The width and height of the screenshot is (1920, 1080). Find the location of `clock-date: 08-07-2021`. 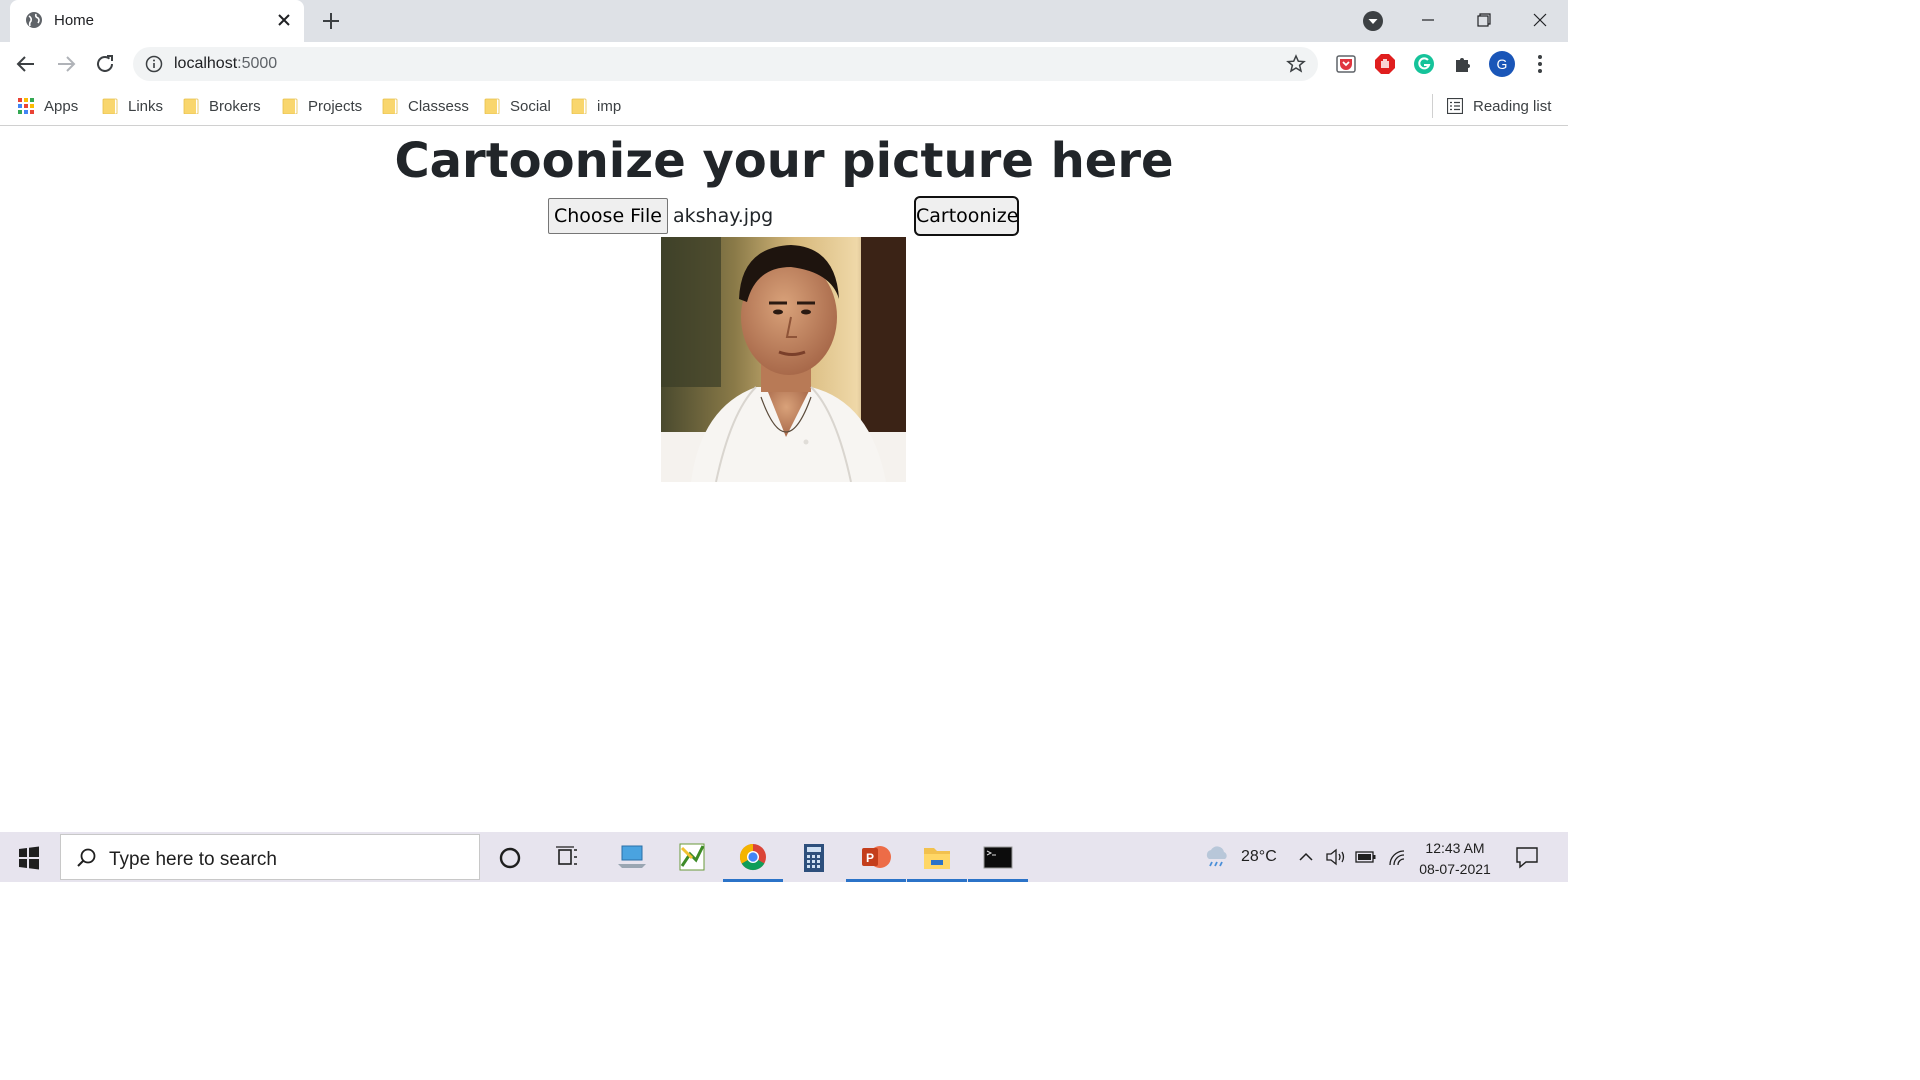

clock-date: 08-07-2021 is located at coordinates (1455, 869).